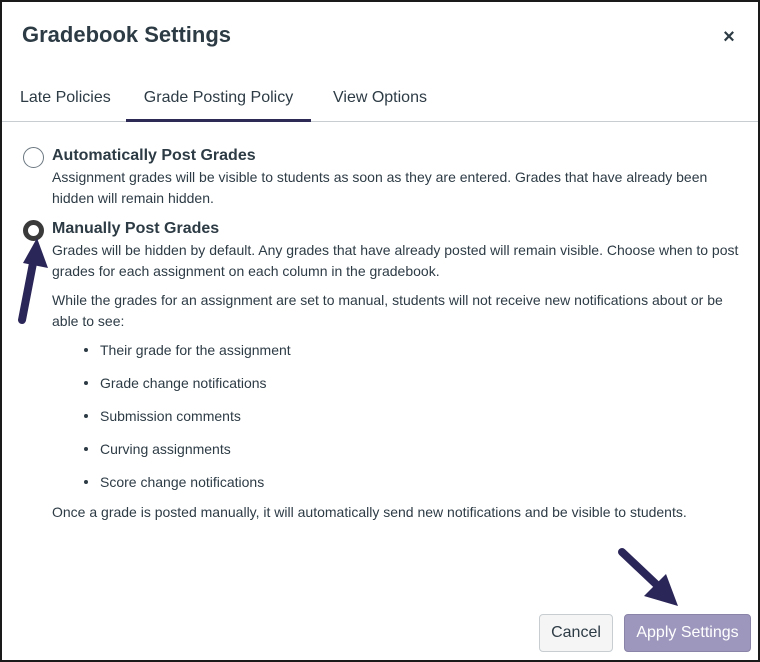 The image size is (760, 662). What do you see at coordinates (687, 633) in the screenshot?
I see `apply-settings-button: Apply Settings` at bounding box center [687, 633].